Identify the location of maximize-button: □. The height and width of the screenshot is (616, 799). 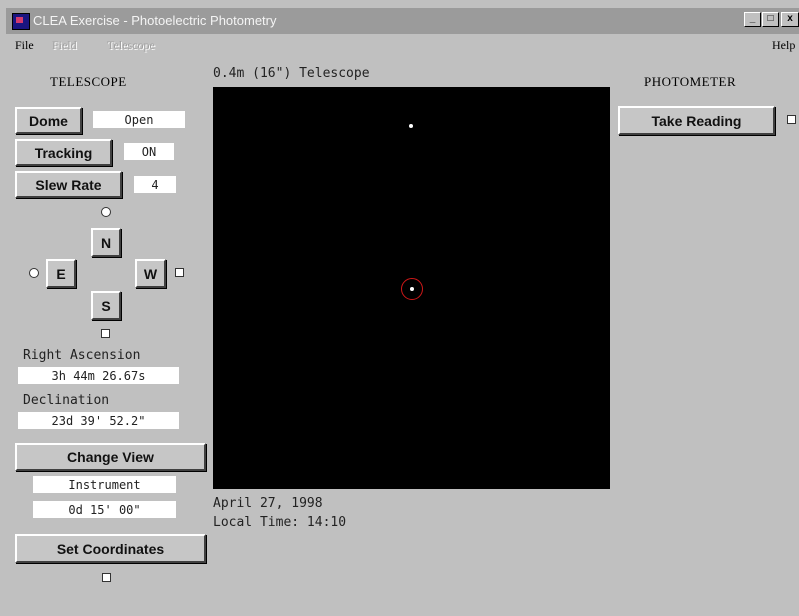
(770, 19).